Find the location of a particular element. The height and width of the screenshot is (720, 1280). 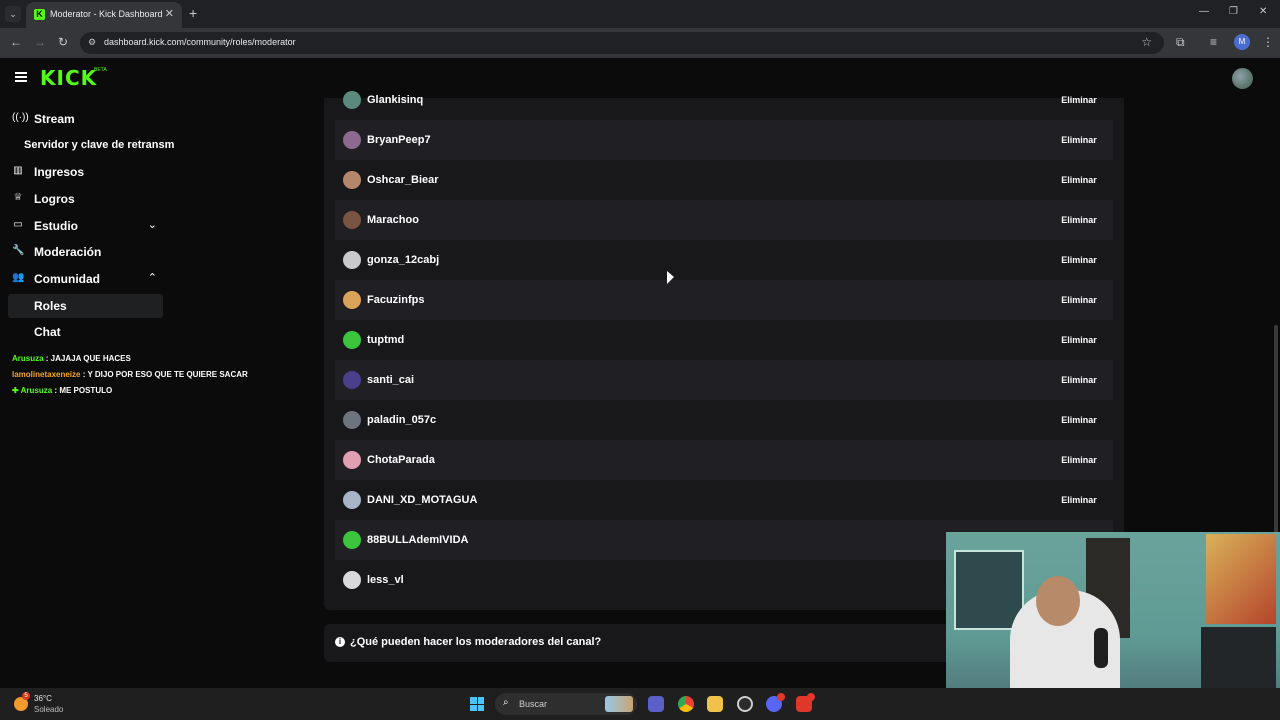

moderator-name: Glankisinq is located at coordinates (395, 100).